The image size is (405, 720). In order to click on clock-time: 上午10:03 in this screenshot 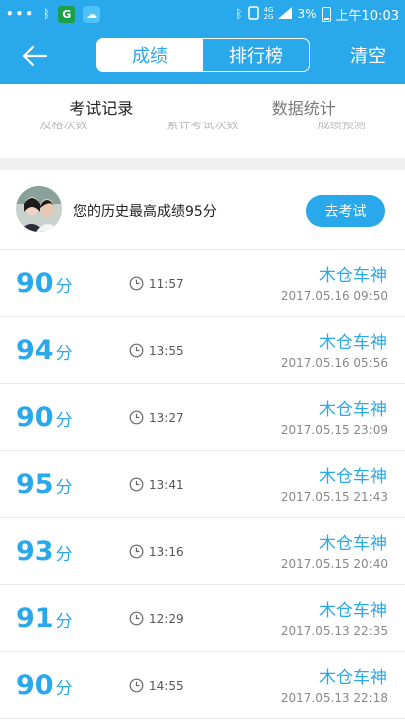, I will do `click(367, 16)`.